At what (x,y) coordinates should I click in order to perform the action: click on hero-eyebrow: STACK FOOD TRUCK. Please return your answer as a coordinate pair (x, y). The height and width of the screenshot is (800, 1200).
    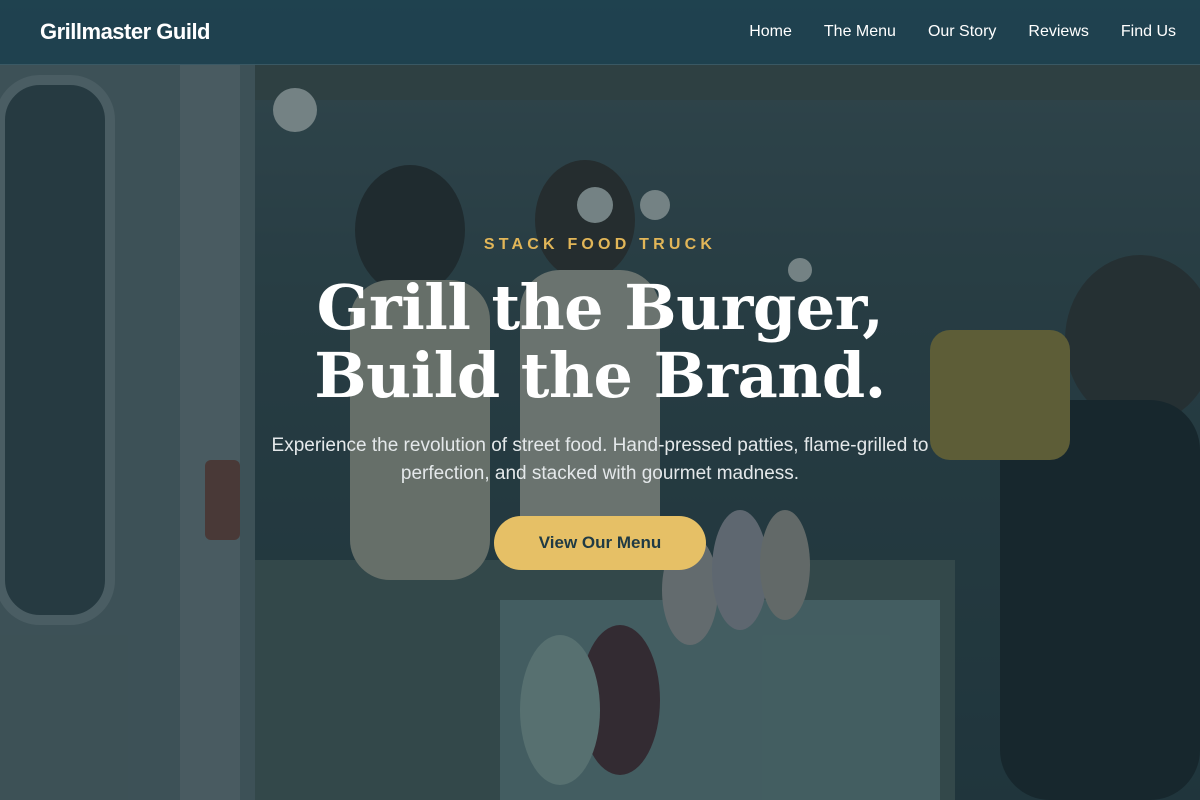
    Looking at the image, I should click on (600, 244).